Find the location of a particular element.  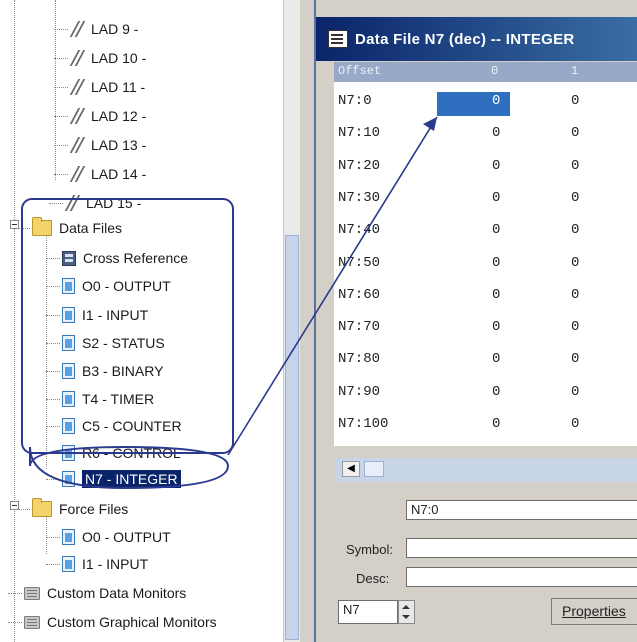

column-header-0: 0 is located at coordinates (495, 71).